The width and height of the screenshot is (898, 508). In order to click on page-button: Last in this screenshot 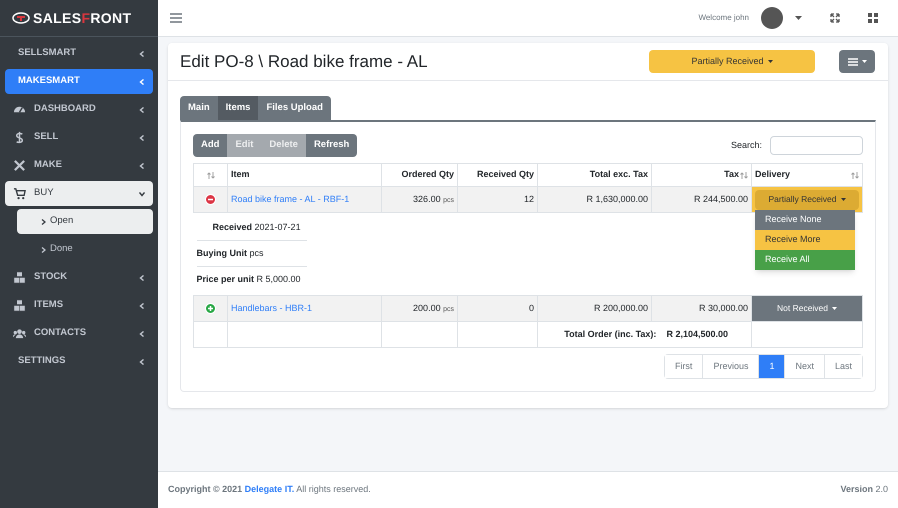, I will do `click(843, 366)`.